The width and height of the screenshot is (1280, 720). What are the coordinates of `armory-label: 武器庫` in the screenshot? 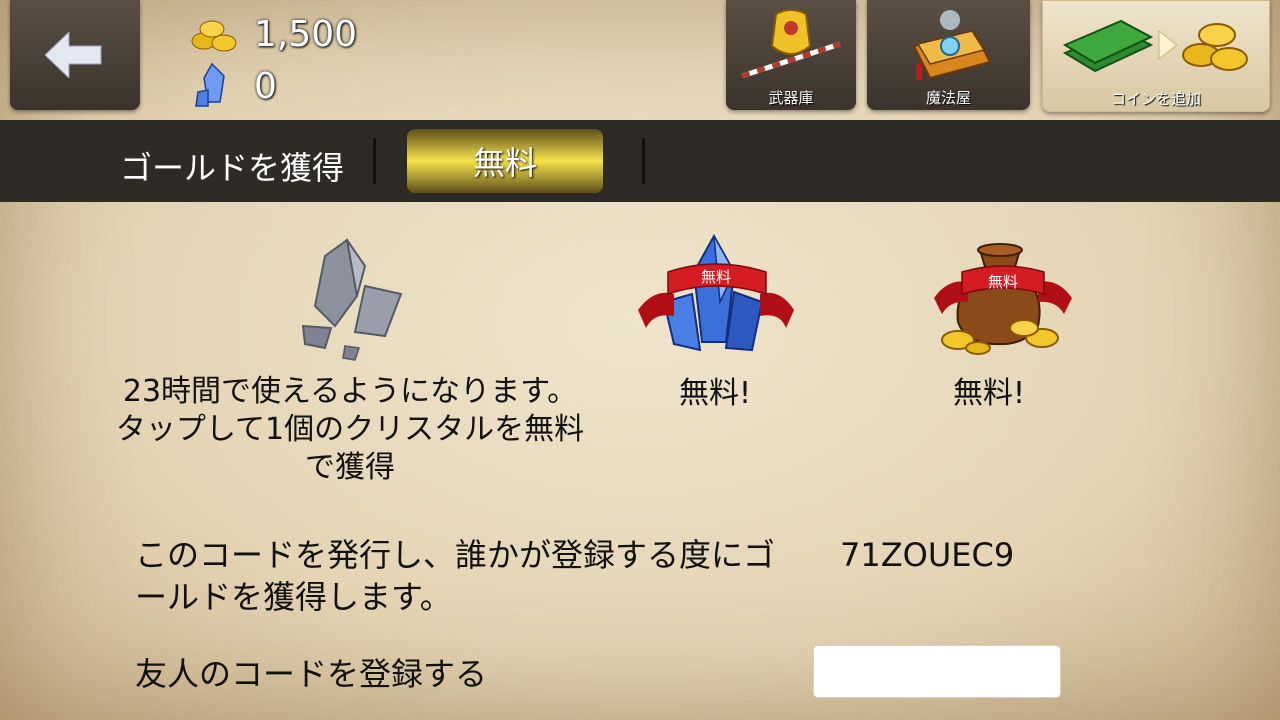 It's located at (791, 98).